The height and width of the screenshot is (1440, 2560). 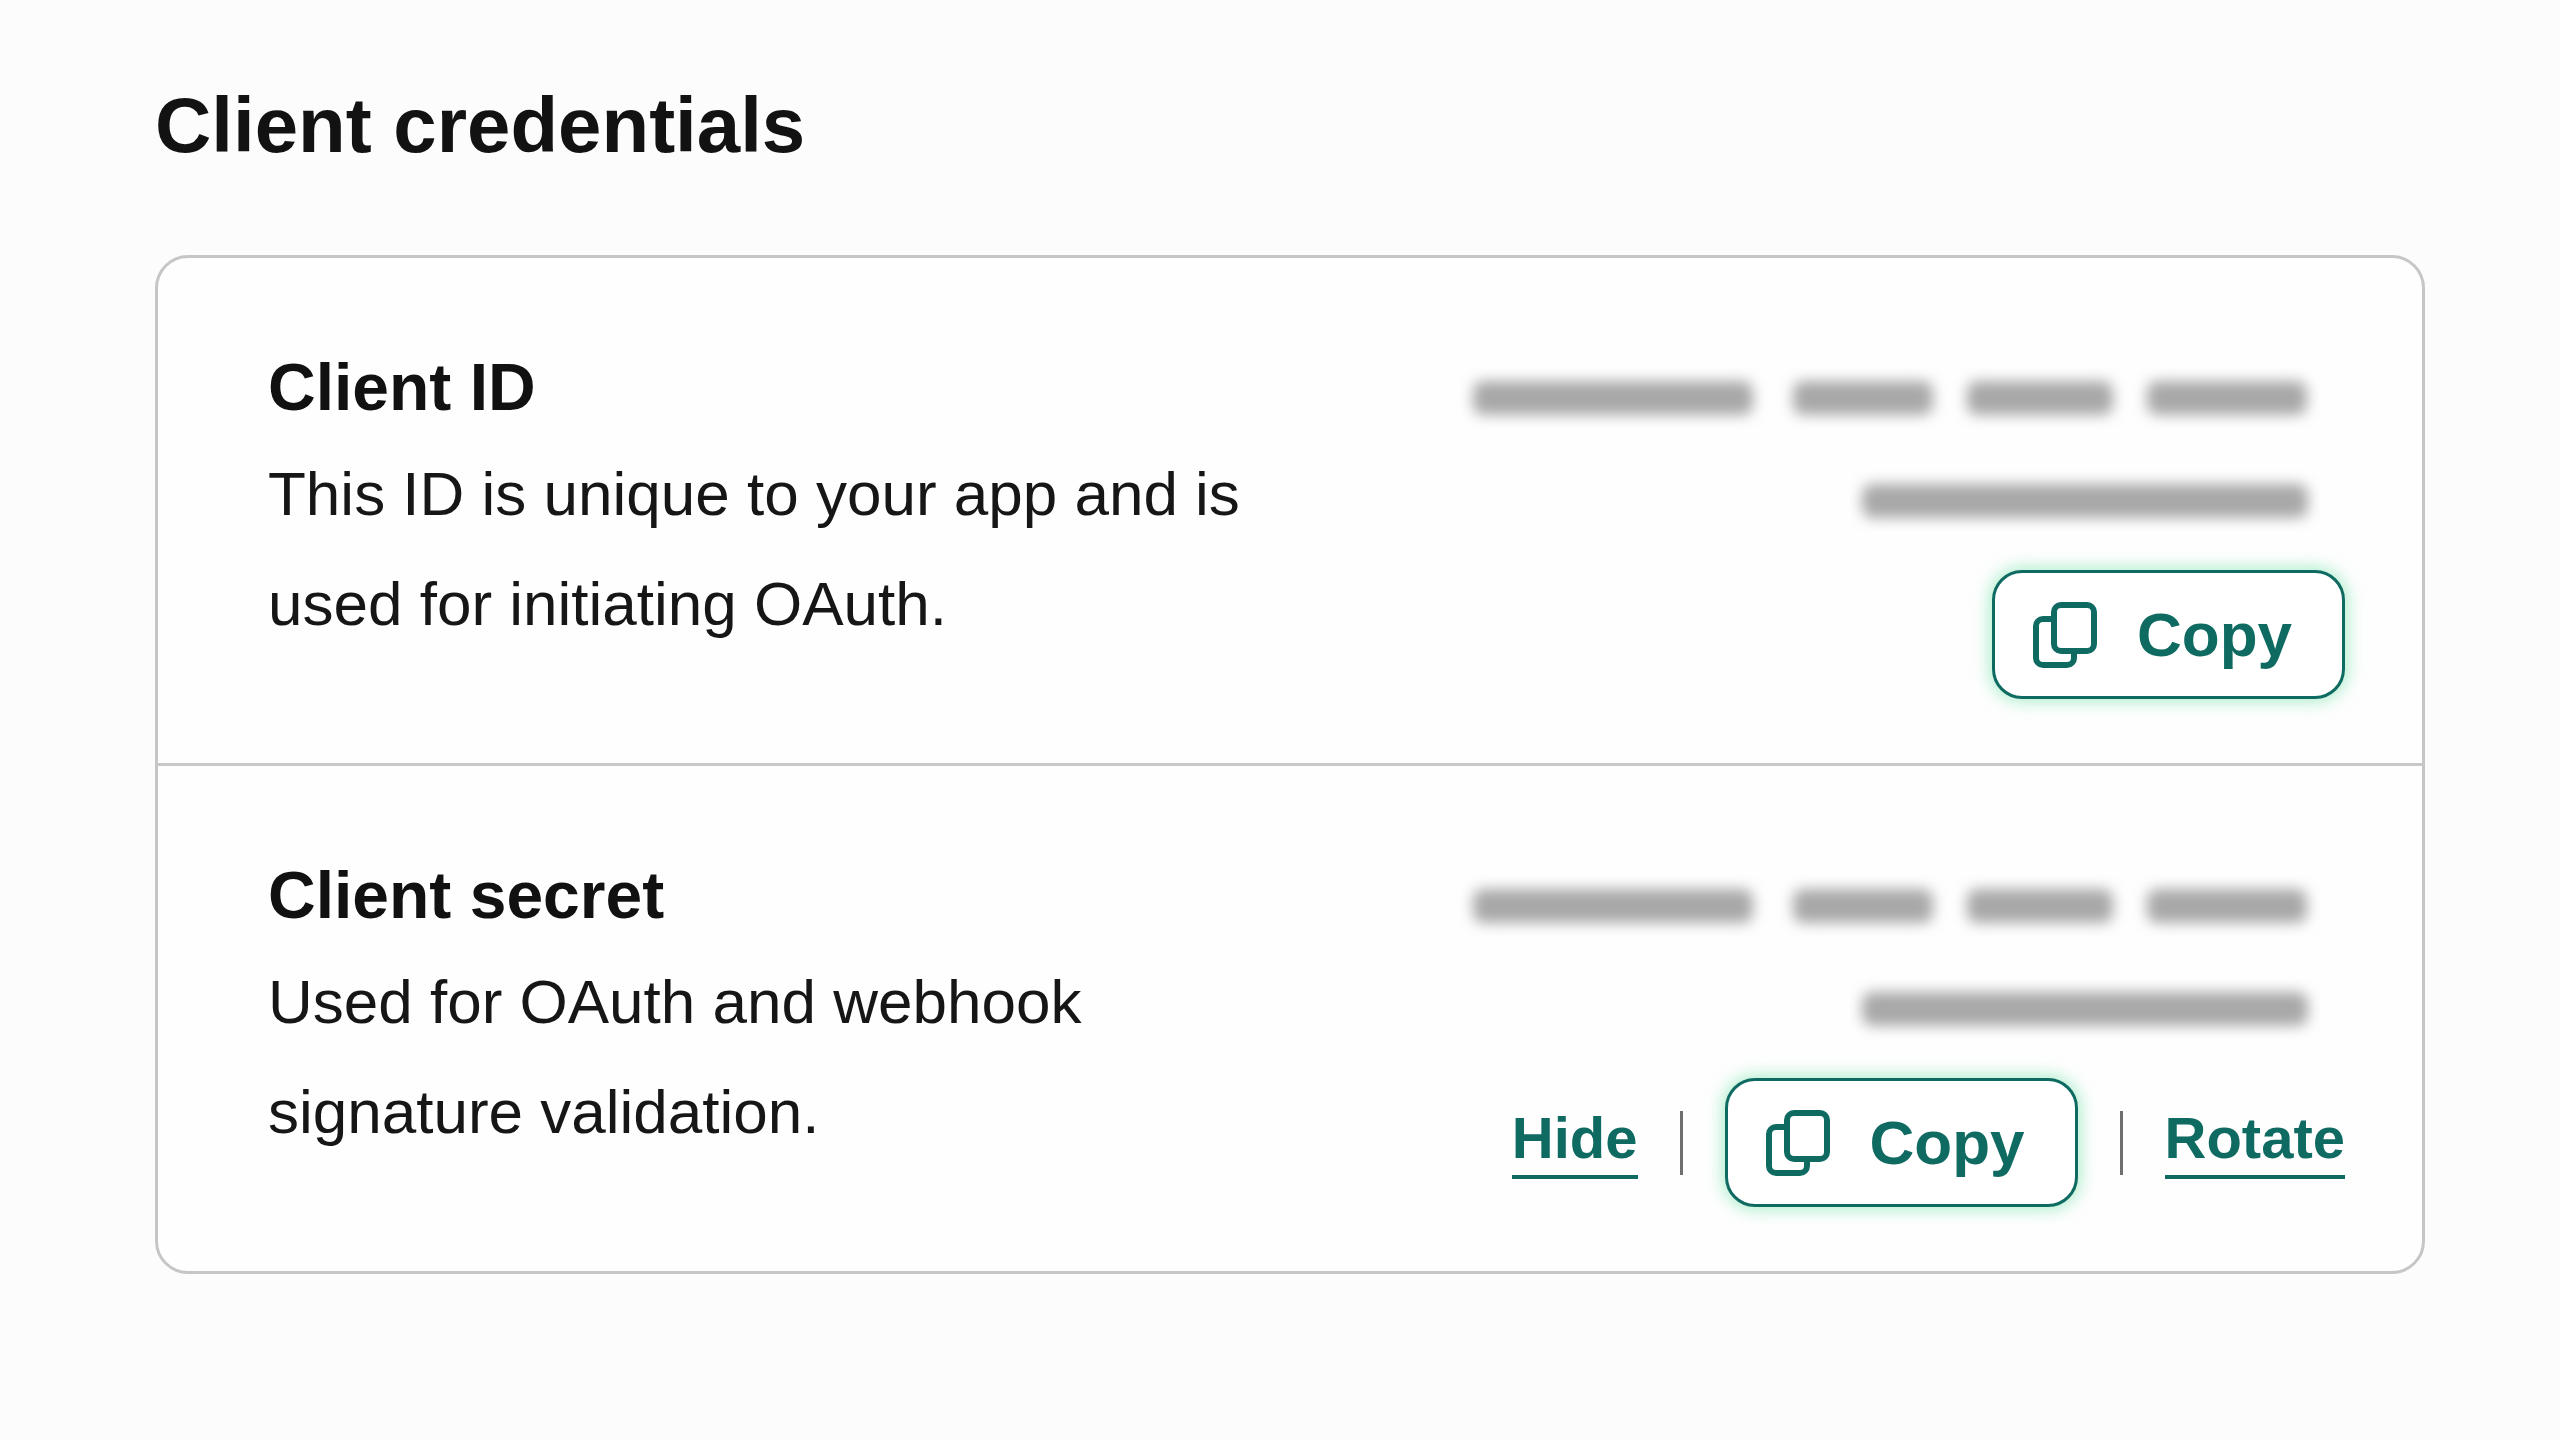 I want to click on page-title: Client credentials, so click(x=481, y=125).